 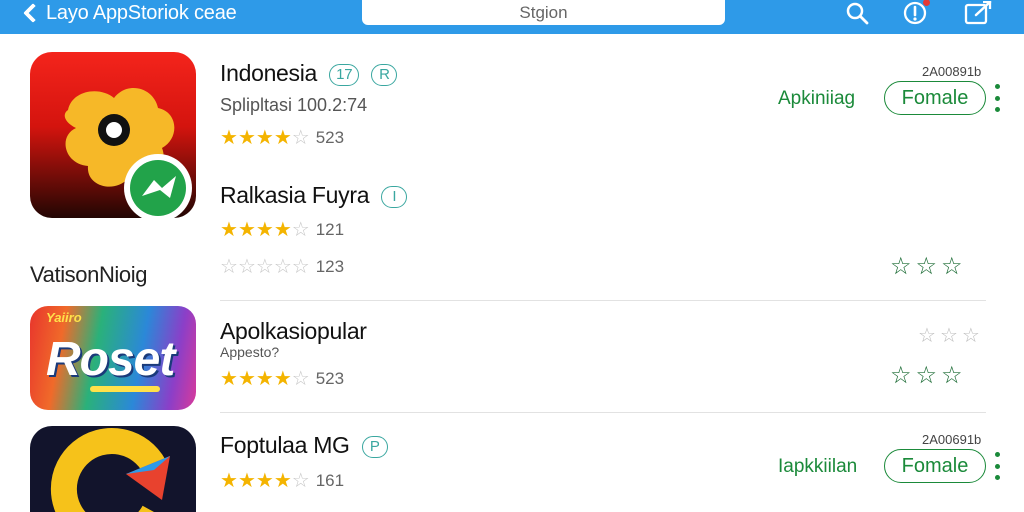 What do you see at coordinates (113, 469) in the screenshot?
I see `c-logo-app-icon` at bounding box center [113, 469].